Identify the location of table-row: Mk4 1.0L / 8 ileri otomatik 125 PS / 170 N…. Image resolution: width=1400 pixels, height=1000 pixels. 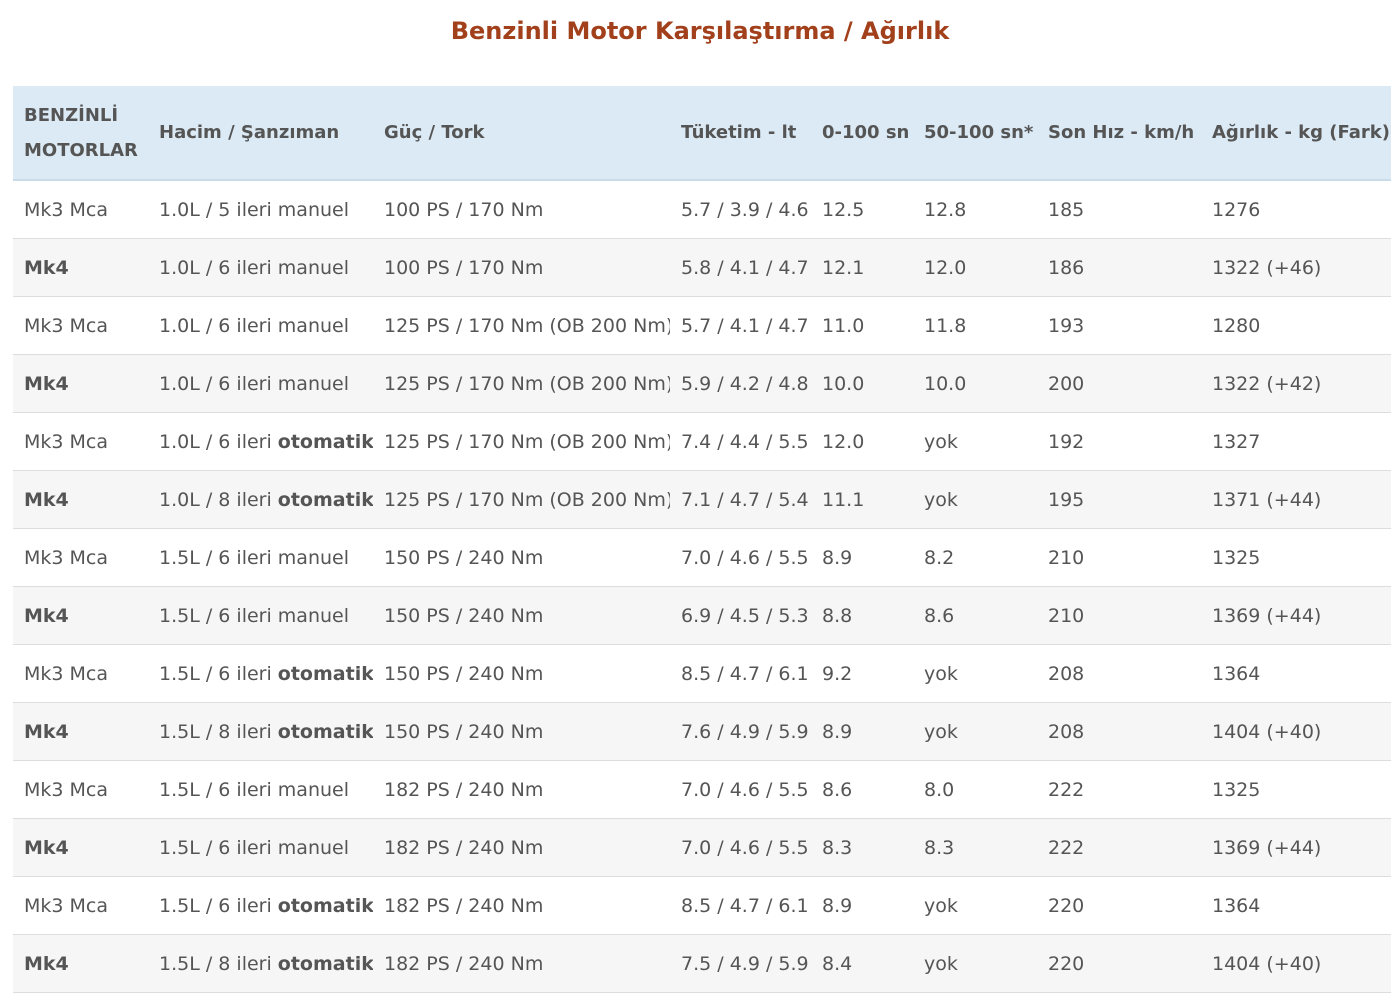
(702, 499).